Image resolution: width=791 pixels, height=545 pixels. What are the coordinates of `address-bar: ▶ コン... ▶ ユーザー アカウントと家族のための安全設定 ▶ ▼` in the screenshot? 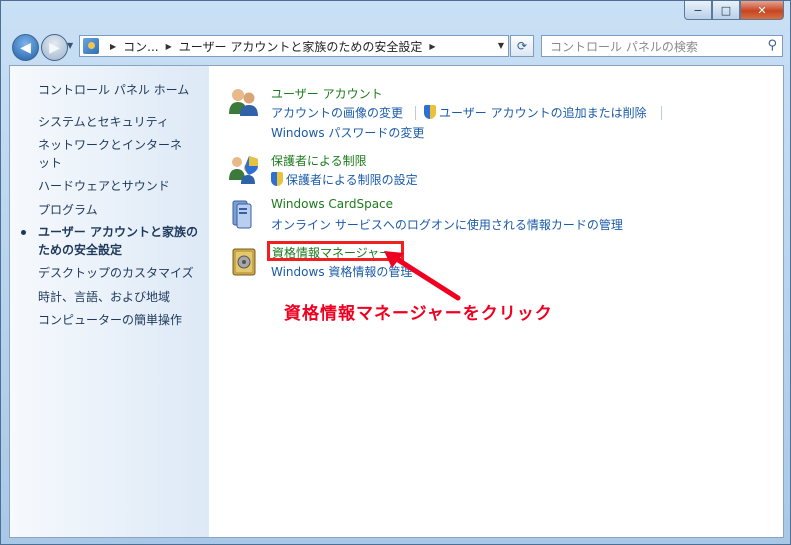 It's located at (294, 46).